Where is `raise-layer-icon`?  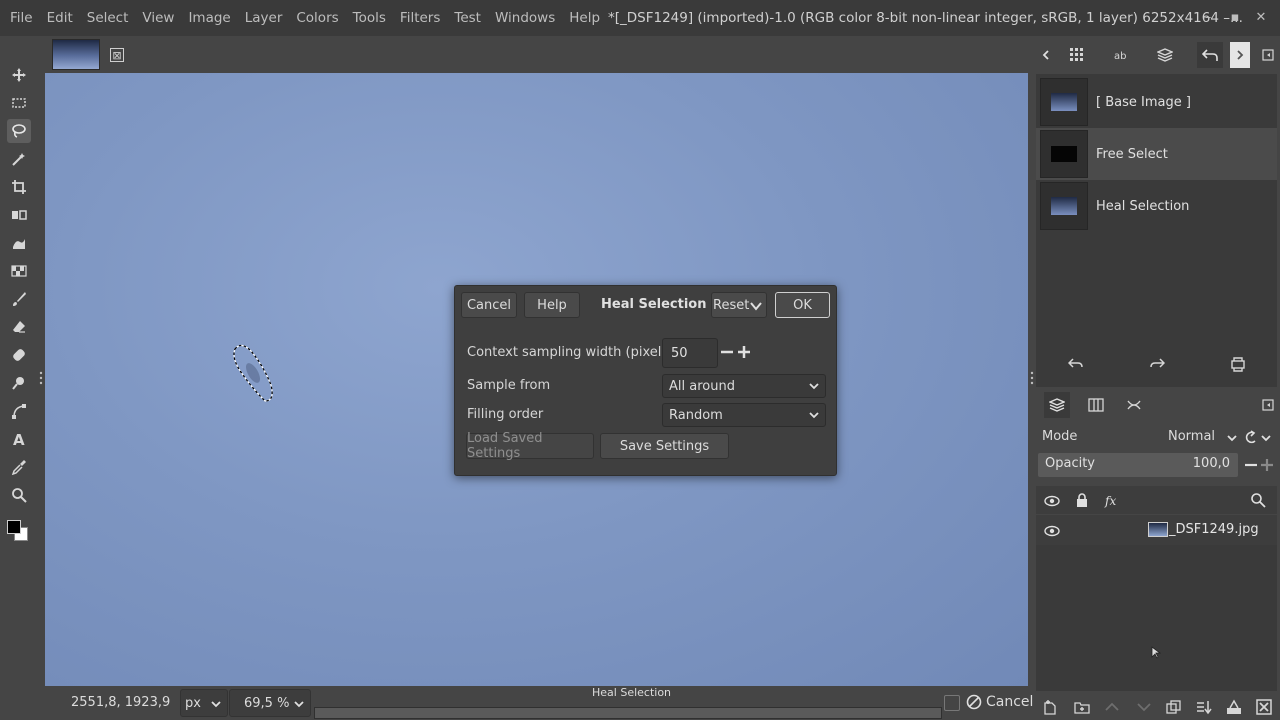 raise-layer-icon is located at coordinates (1112, 707).